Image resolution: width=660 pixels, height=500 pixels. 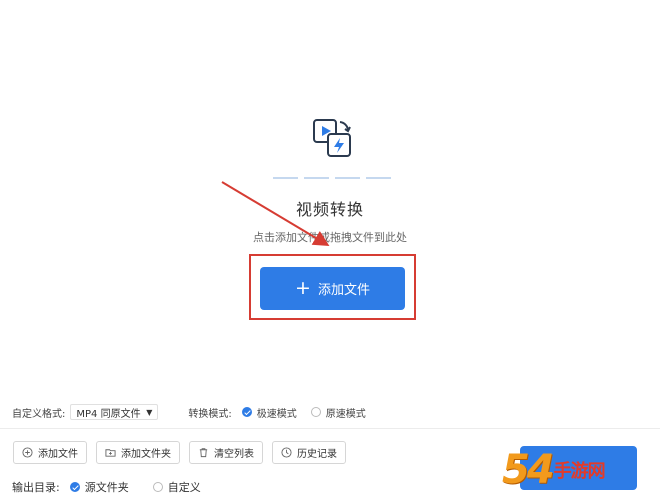 What do you see at coordinates (330, 428) in the screenshot?
I see `divider` at bounding box center [330, 428].